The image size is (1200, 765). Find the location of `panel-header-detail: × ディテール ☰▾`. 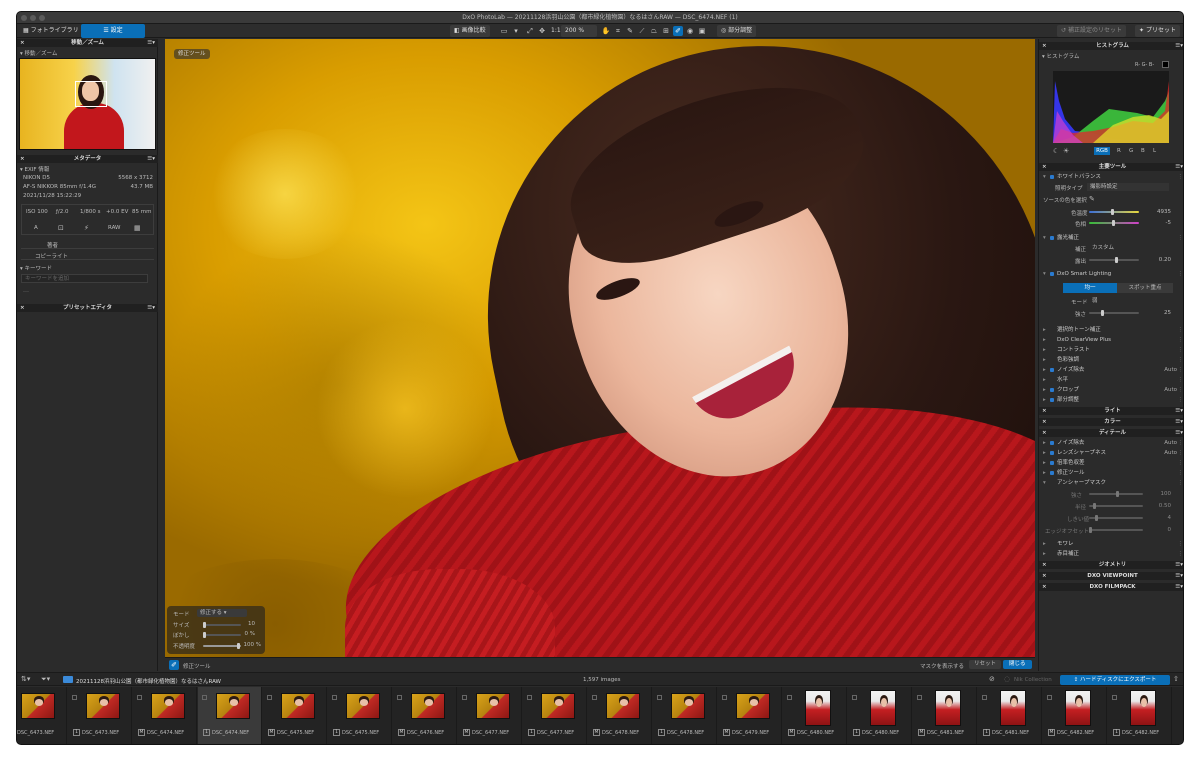

panel-header-detail: × ディテール ☰▾ is located at coordinates (1111, 433).